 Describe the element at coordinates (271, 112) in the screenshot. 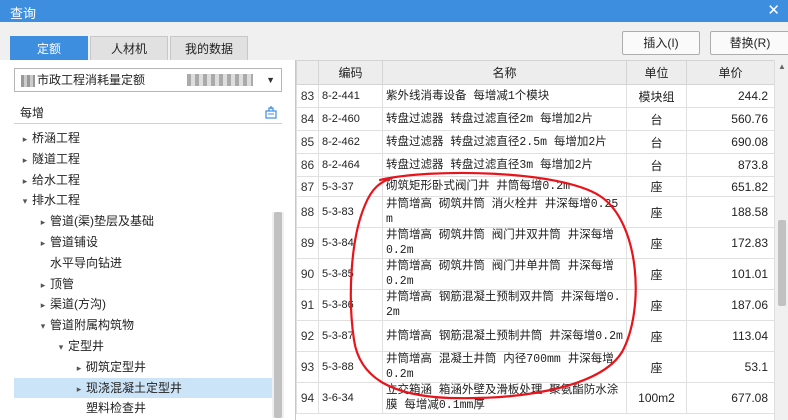

I see `search-icon` at that location.